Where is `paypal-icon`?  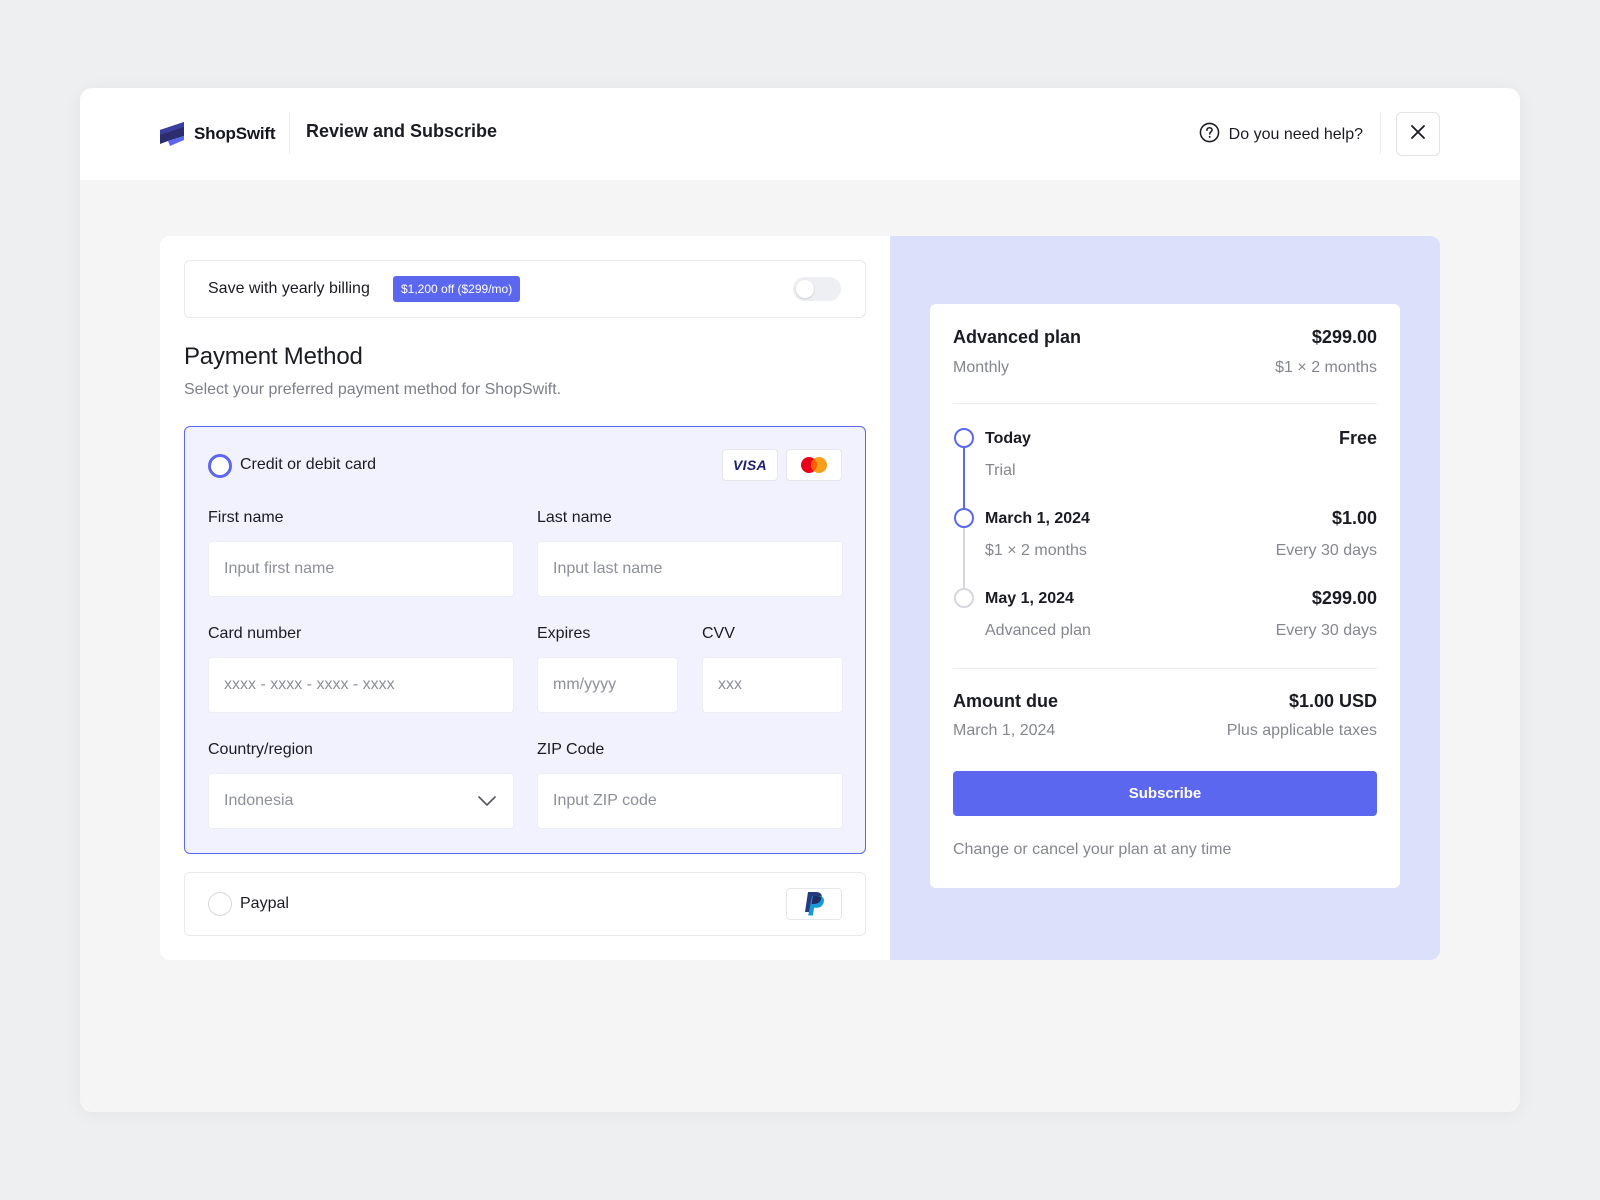
paypal-icon is located at coordinates (814, 904).